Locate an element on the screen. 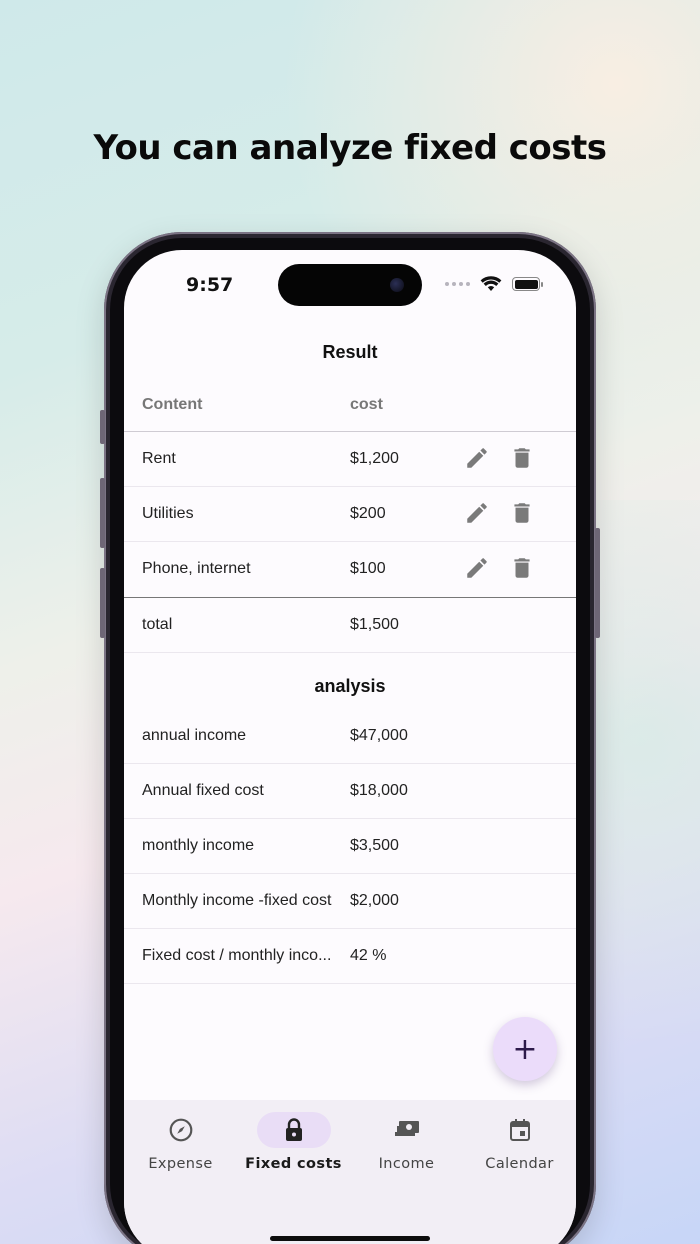  analysis-label: Annual fixed cost is located at coordinates (203, 790).